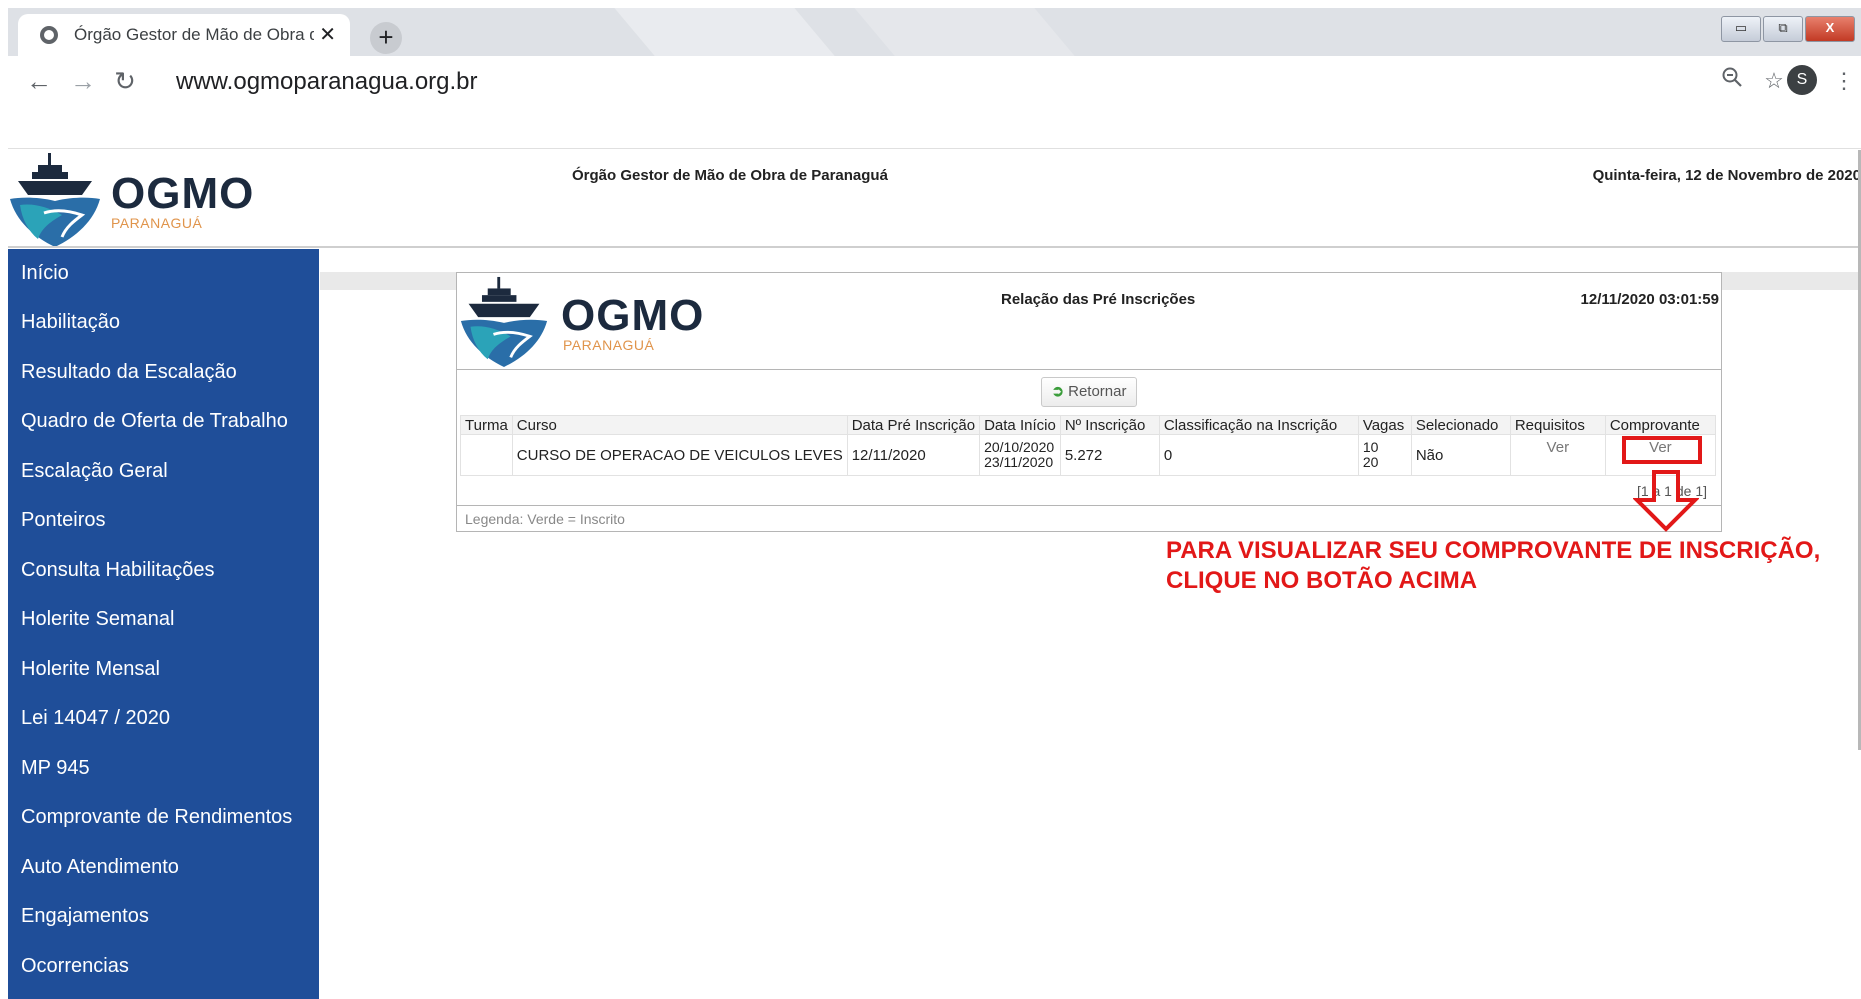 Image resolution: width=1861 pixels, height=999 pixels. I want to click on cell-turma, so click(486, 455).